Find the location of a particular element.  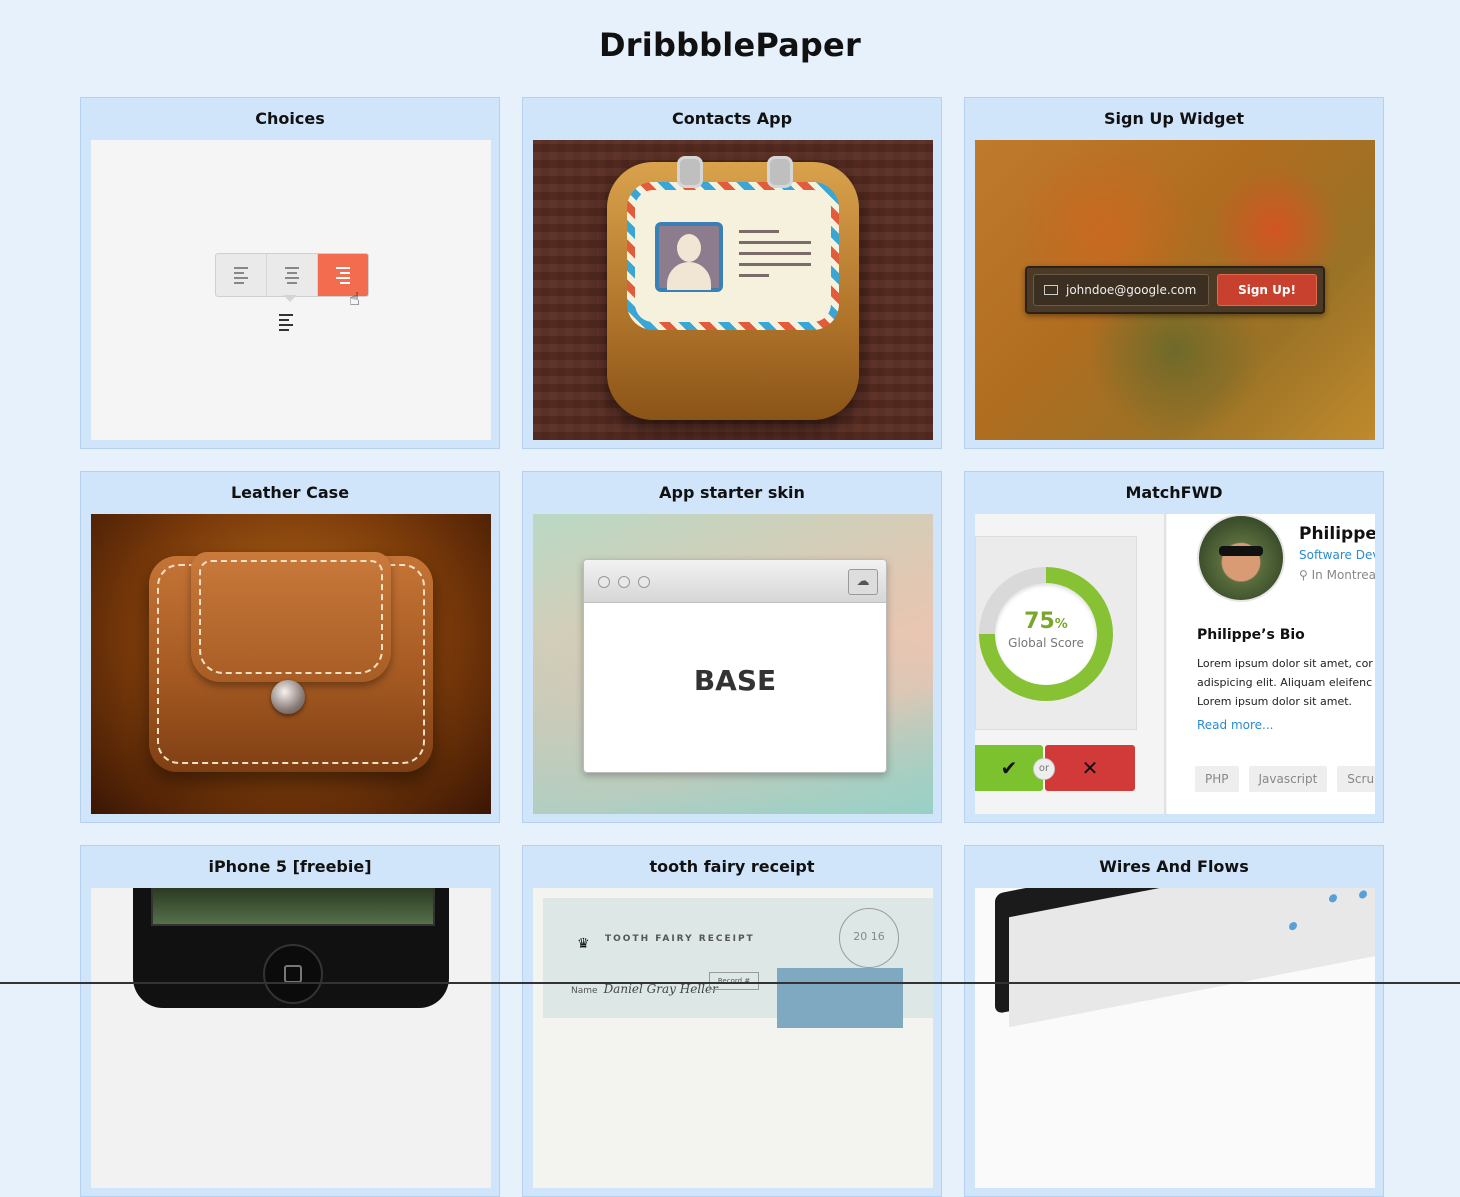

window-titlebar: ☁ is located at coordinates (735, 581).